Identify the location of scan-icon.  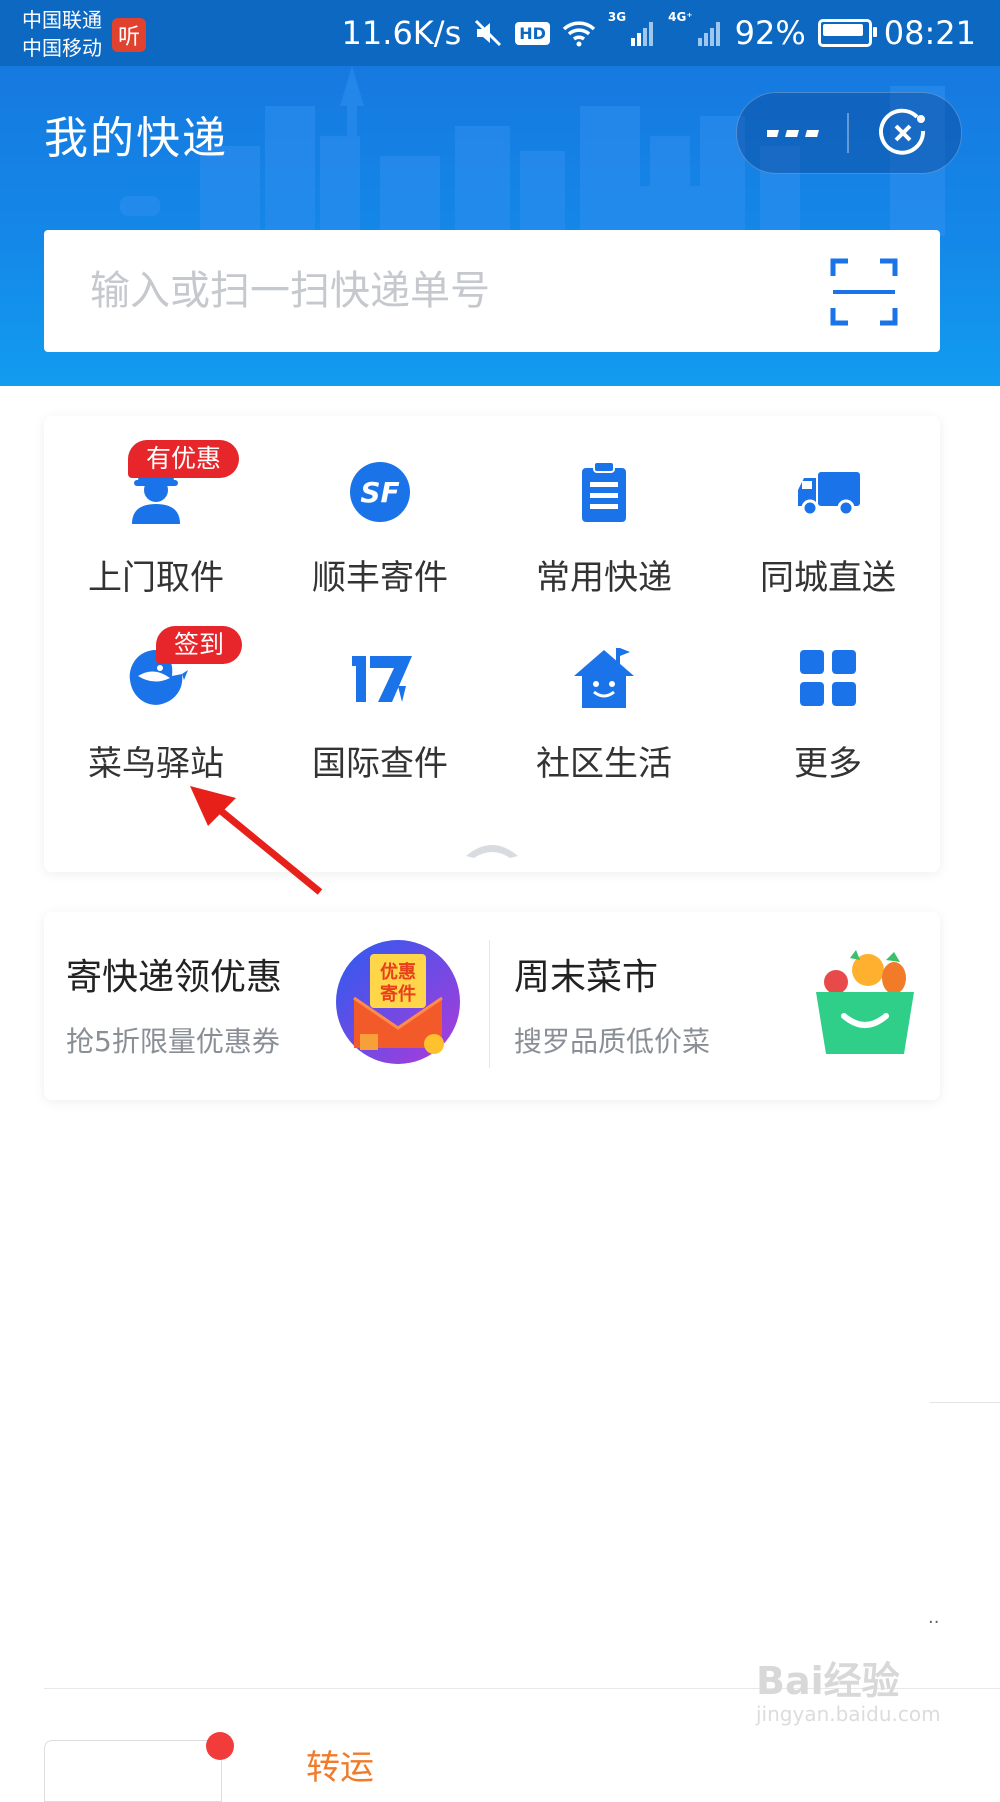
(864, 292).